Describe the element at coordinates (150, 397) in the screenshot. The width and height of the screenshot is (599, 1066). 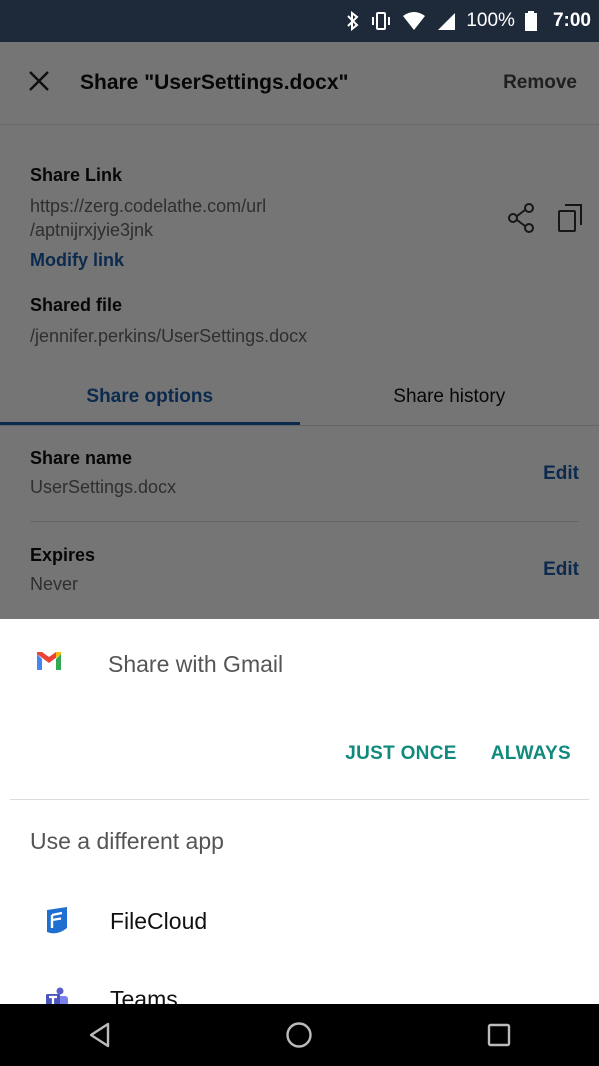
I see `tab-share-options: Share options` at that location.